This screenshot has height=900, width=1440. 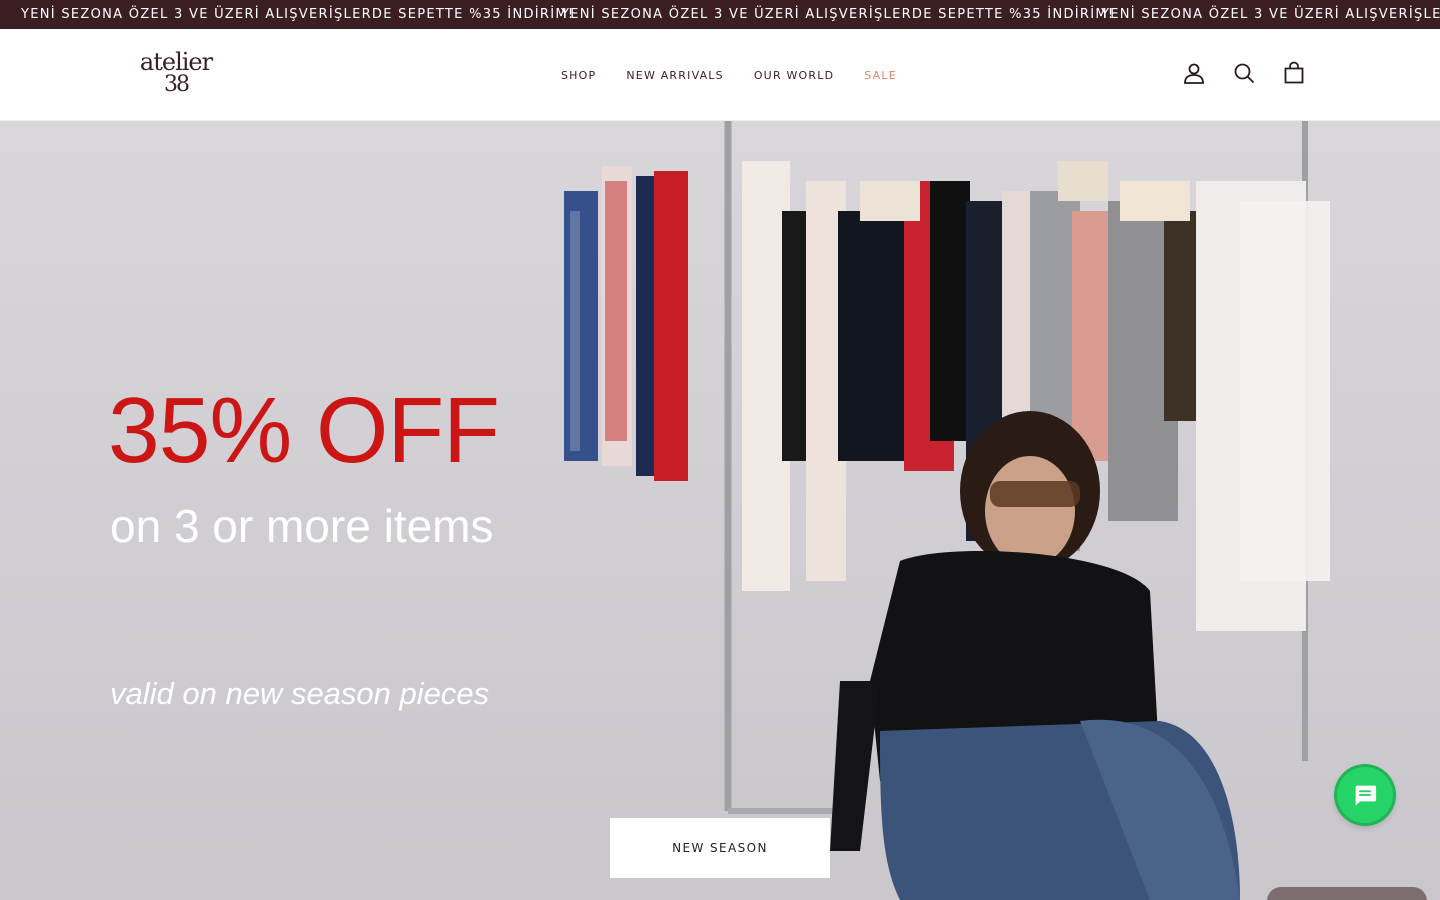 I want to click on bottom-widget-tab, so click(x=1347, y=893).